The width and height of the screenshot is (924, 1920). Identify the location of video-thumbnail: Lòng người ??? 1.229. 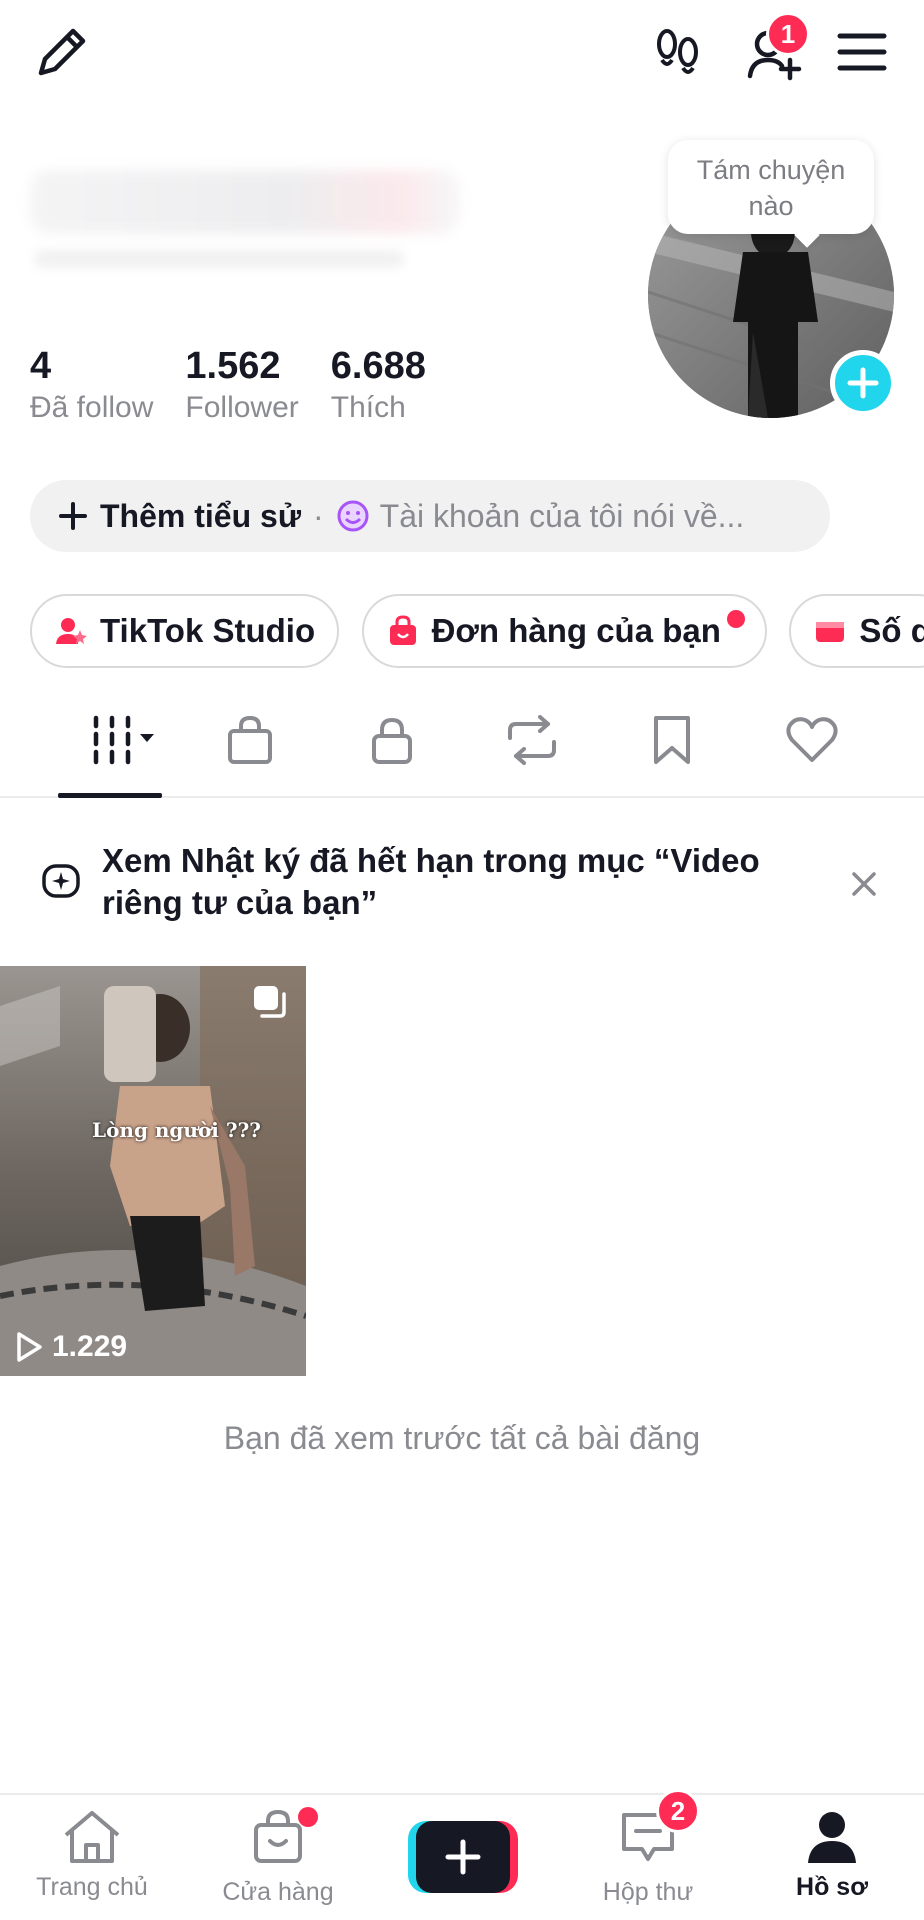
(153, 1171).